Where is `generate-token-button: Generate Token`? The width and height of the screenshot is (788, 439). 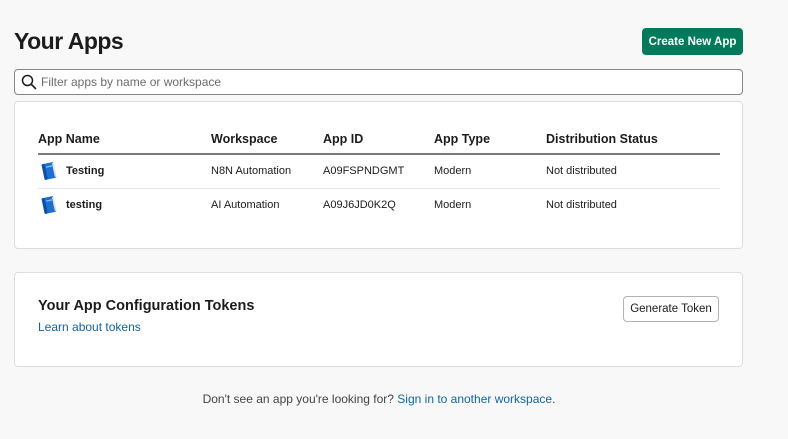
generate-token-button: Generate Token is located at coordinates (671, 309).